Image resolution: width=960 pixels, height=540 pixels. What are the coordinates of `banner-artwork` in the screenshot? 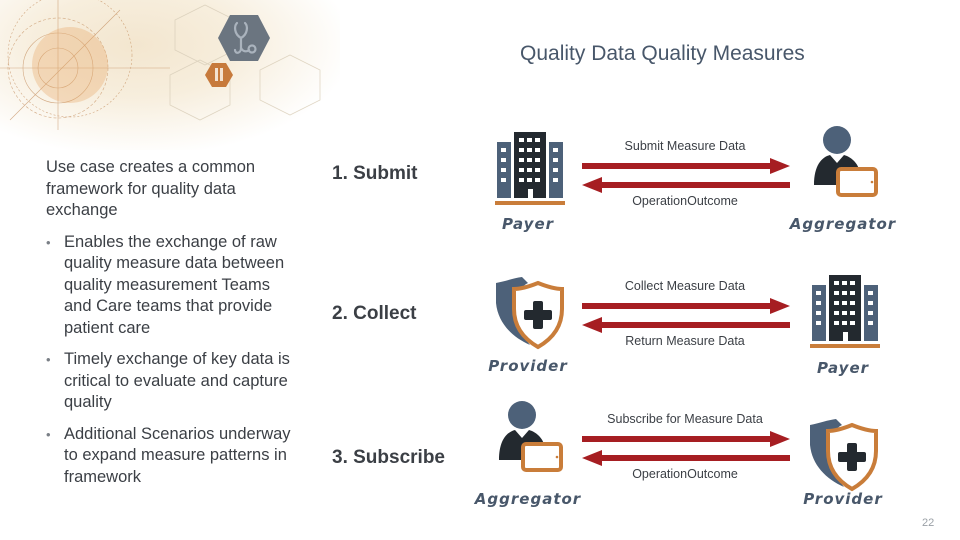 It's located at (160, 65).